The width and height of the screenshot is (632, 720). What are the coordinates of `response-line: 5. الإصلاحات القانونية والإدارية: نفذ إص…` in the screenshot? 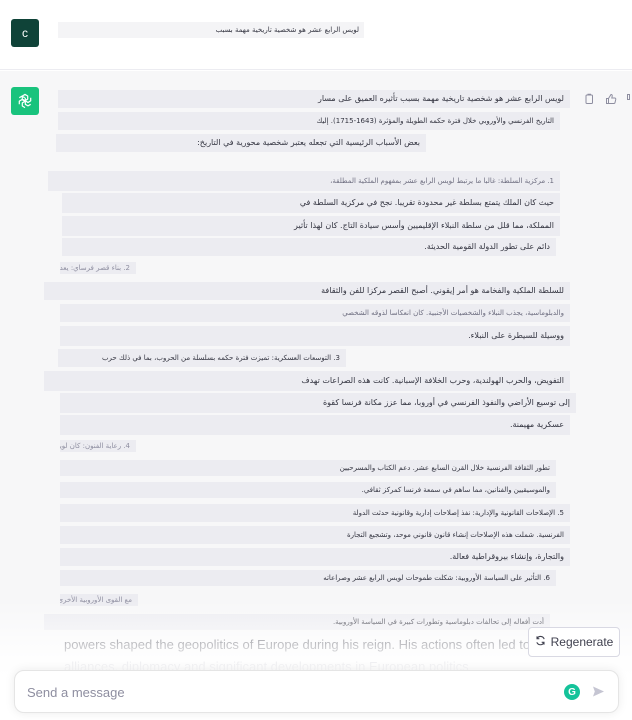 It's located at (315, 513).